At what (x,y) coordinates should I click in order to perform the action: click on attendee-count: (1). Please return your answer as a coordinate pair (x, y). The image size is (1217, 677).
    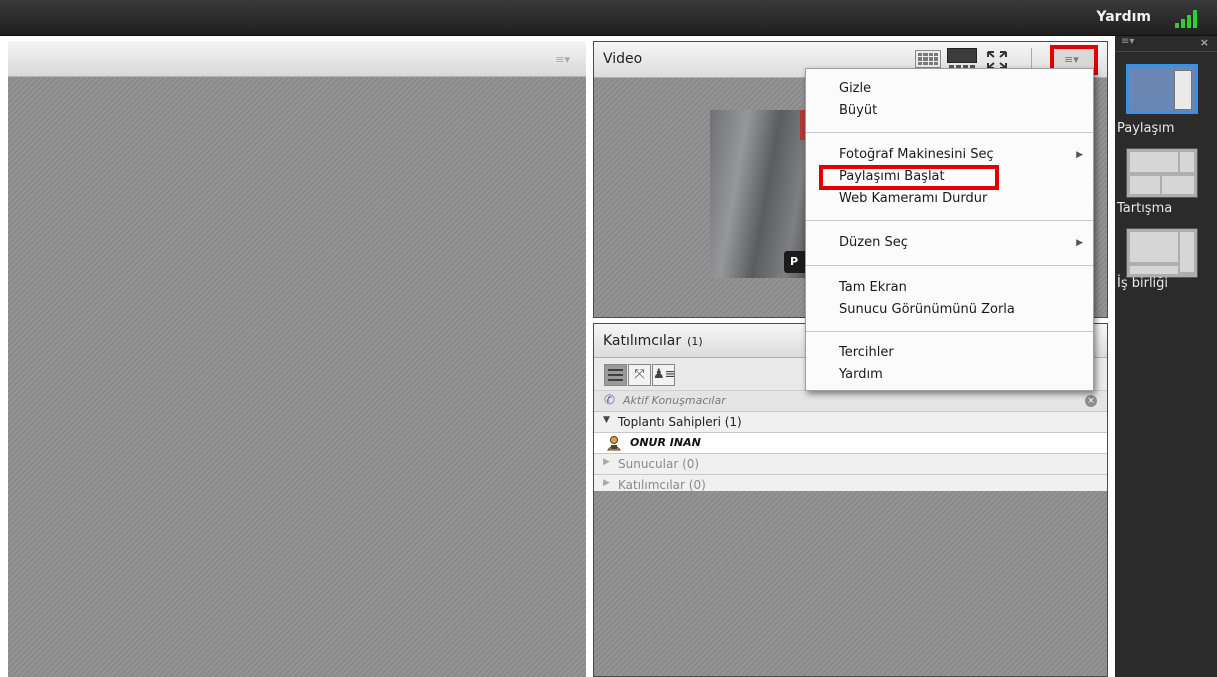
    Looking at the image, I should click on (695, 341).